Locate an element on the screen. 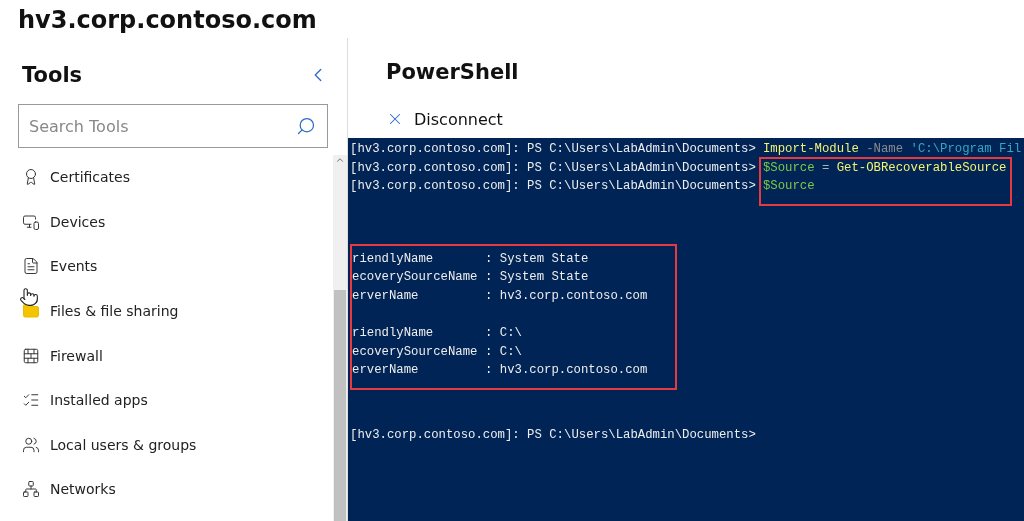 This screenshot has height=521, width=1024. tool-item: Files & file sharing is located at coordinates (114, 311).